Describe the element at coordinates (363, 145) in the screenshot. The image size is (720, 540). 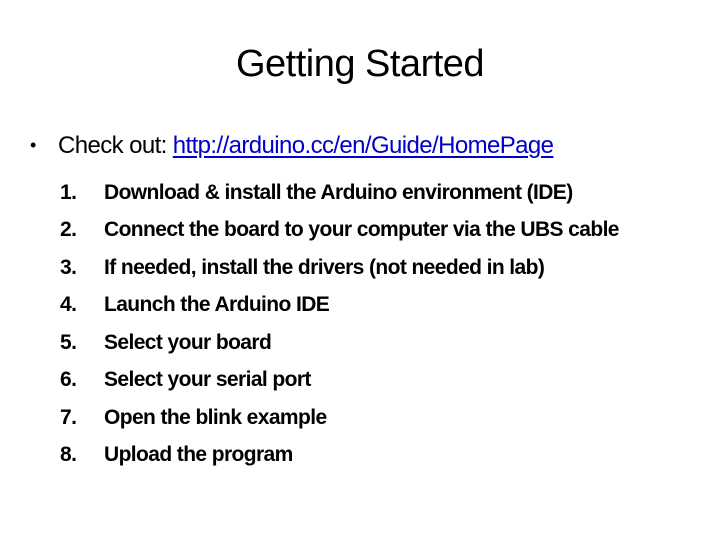
I see `guide-link: http://arduino.cc/en/Guide/HomePage` at that location.